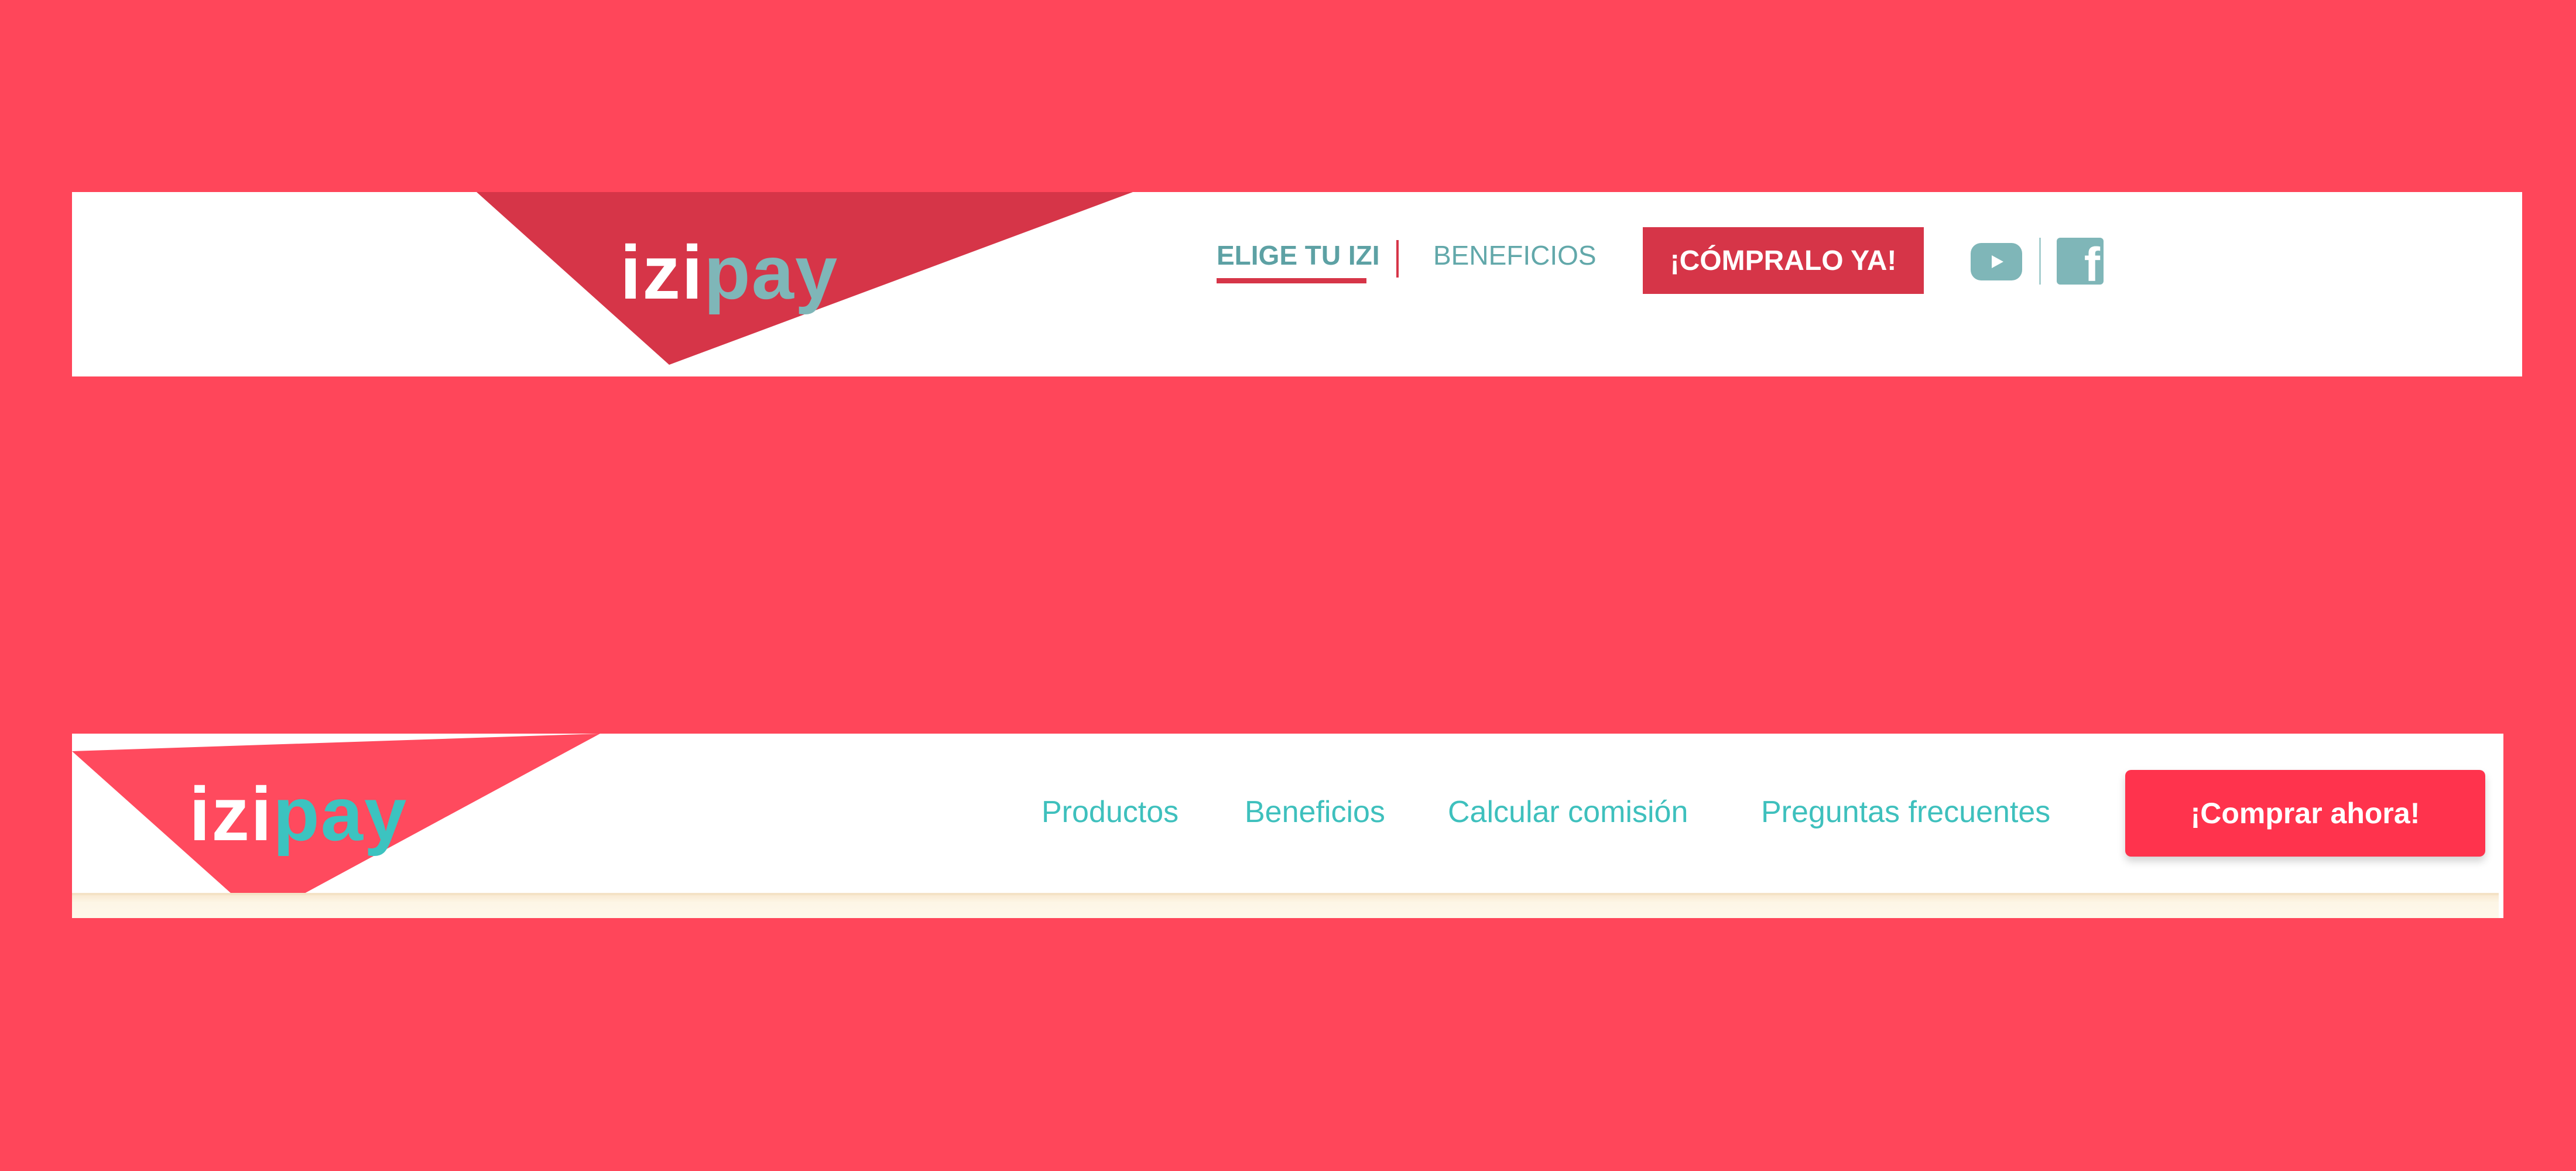 The height and width of the screenshot is (1171, 2576). I want to click on active-nav-underline, so click(1291, 280).